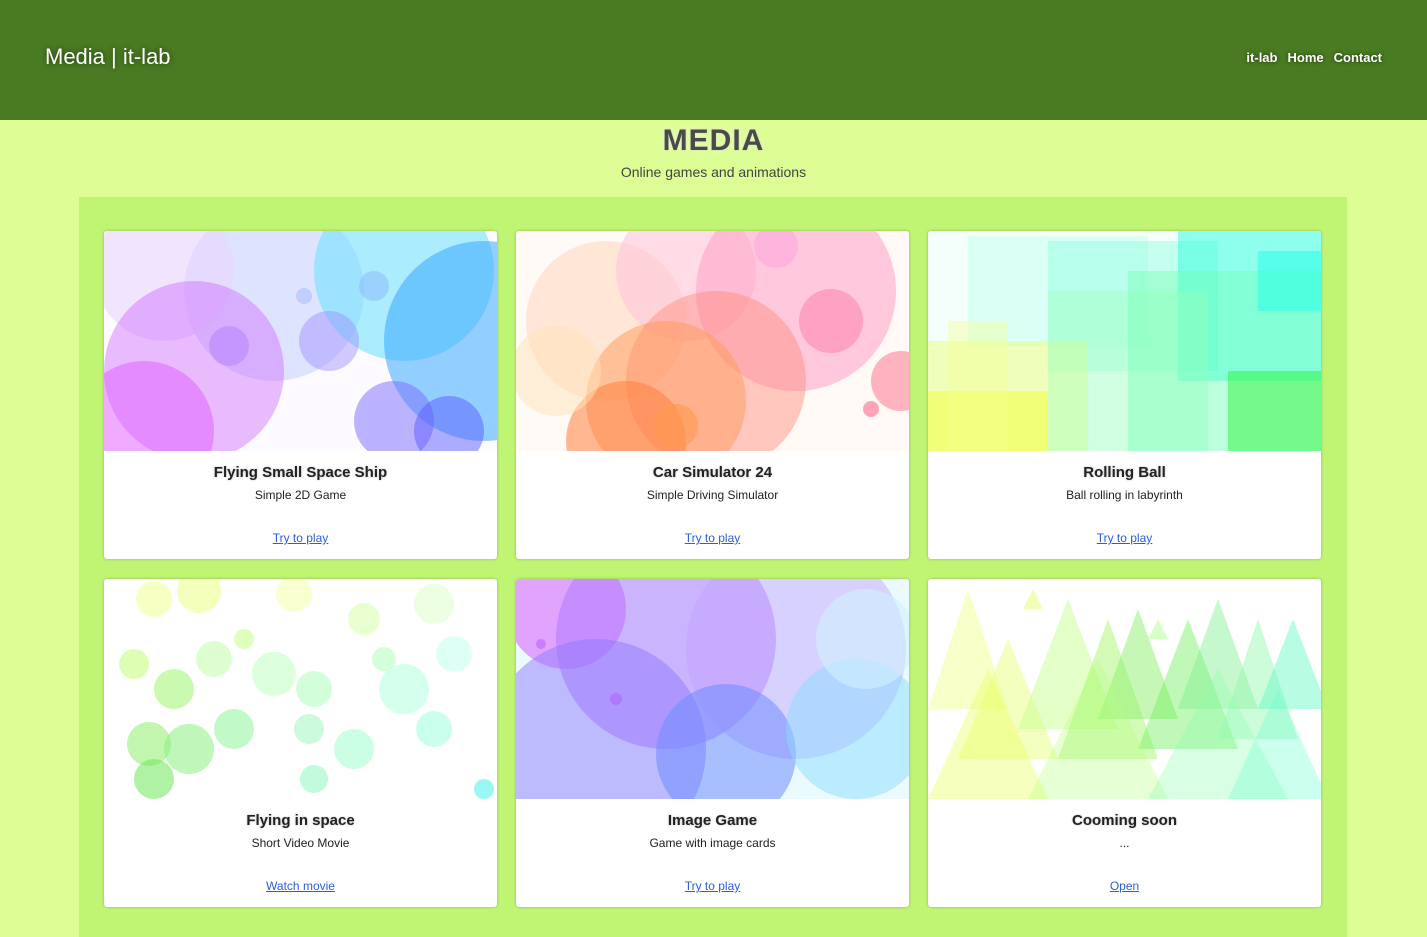 This screenshot has width=1427, height=937. Describe the element at coordinates (300, 886) in the screenshot. I see `watch-movie-link: Watch movie` at that location.